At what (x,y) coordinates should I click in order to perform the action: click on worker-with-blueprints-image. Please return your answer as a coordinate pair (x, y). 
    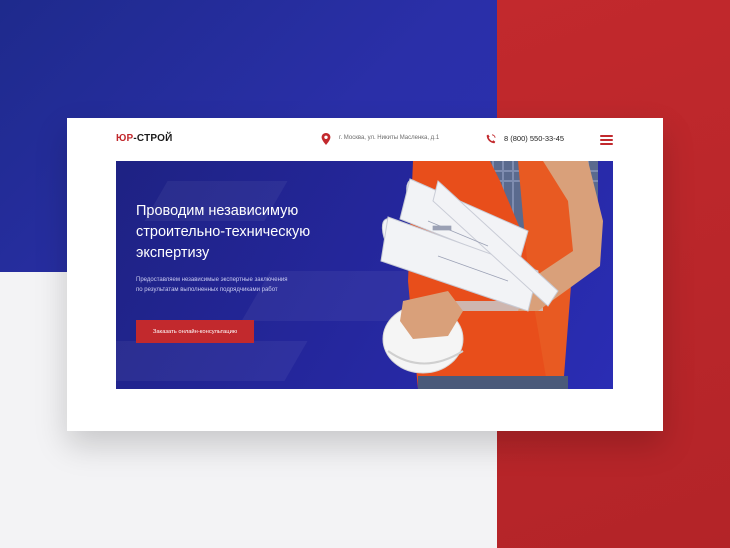
    Looking at the image, I should click on (491, 275).